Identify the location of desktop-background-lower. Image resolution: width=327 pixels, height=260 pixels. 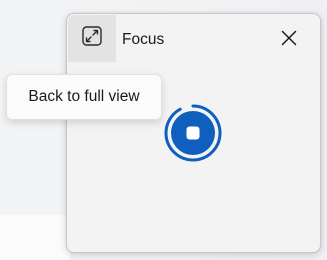
(35, 237).